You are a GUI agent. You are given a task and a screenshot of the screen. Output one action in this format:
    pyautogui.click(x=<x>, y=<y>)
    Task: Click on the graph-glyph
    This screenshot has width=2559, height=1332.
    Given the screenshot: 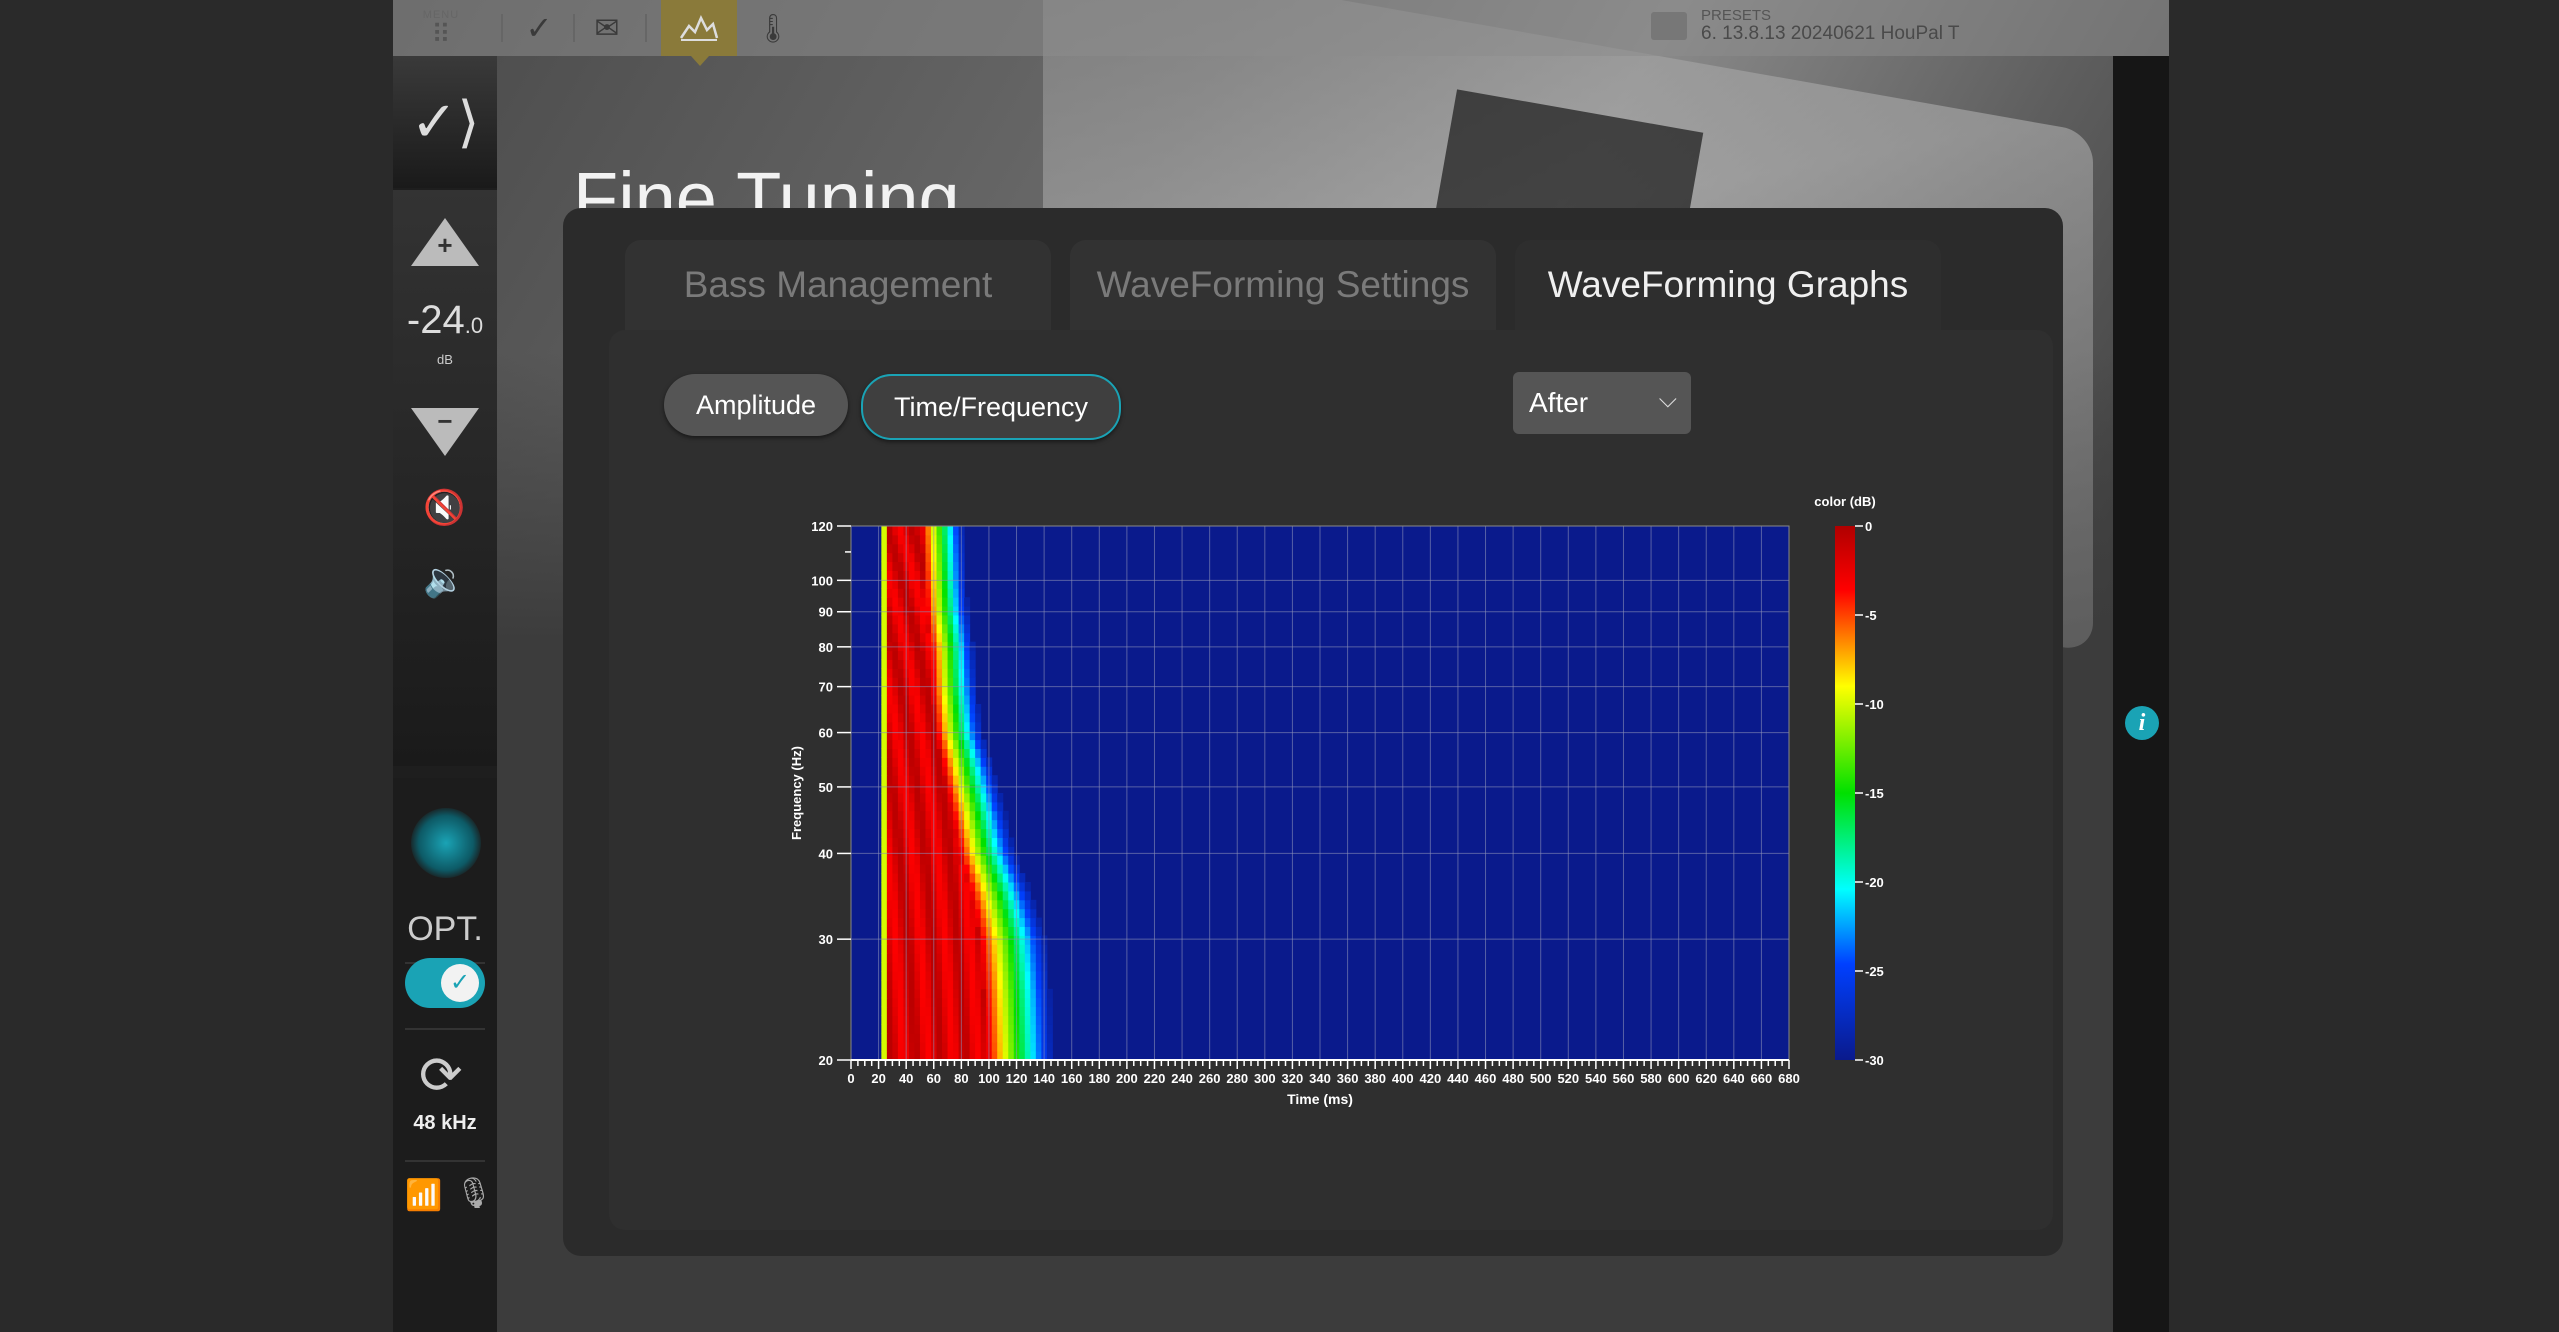 What is the action you would take?
    pyautogui.click(x=699, y=28)
    